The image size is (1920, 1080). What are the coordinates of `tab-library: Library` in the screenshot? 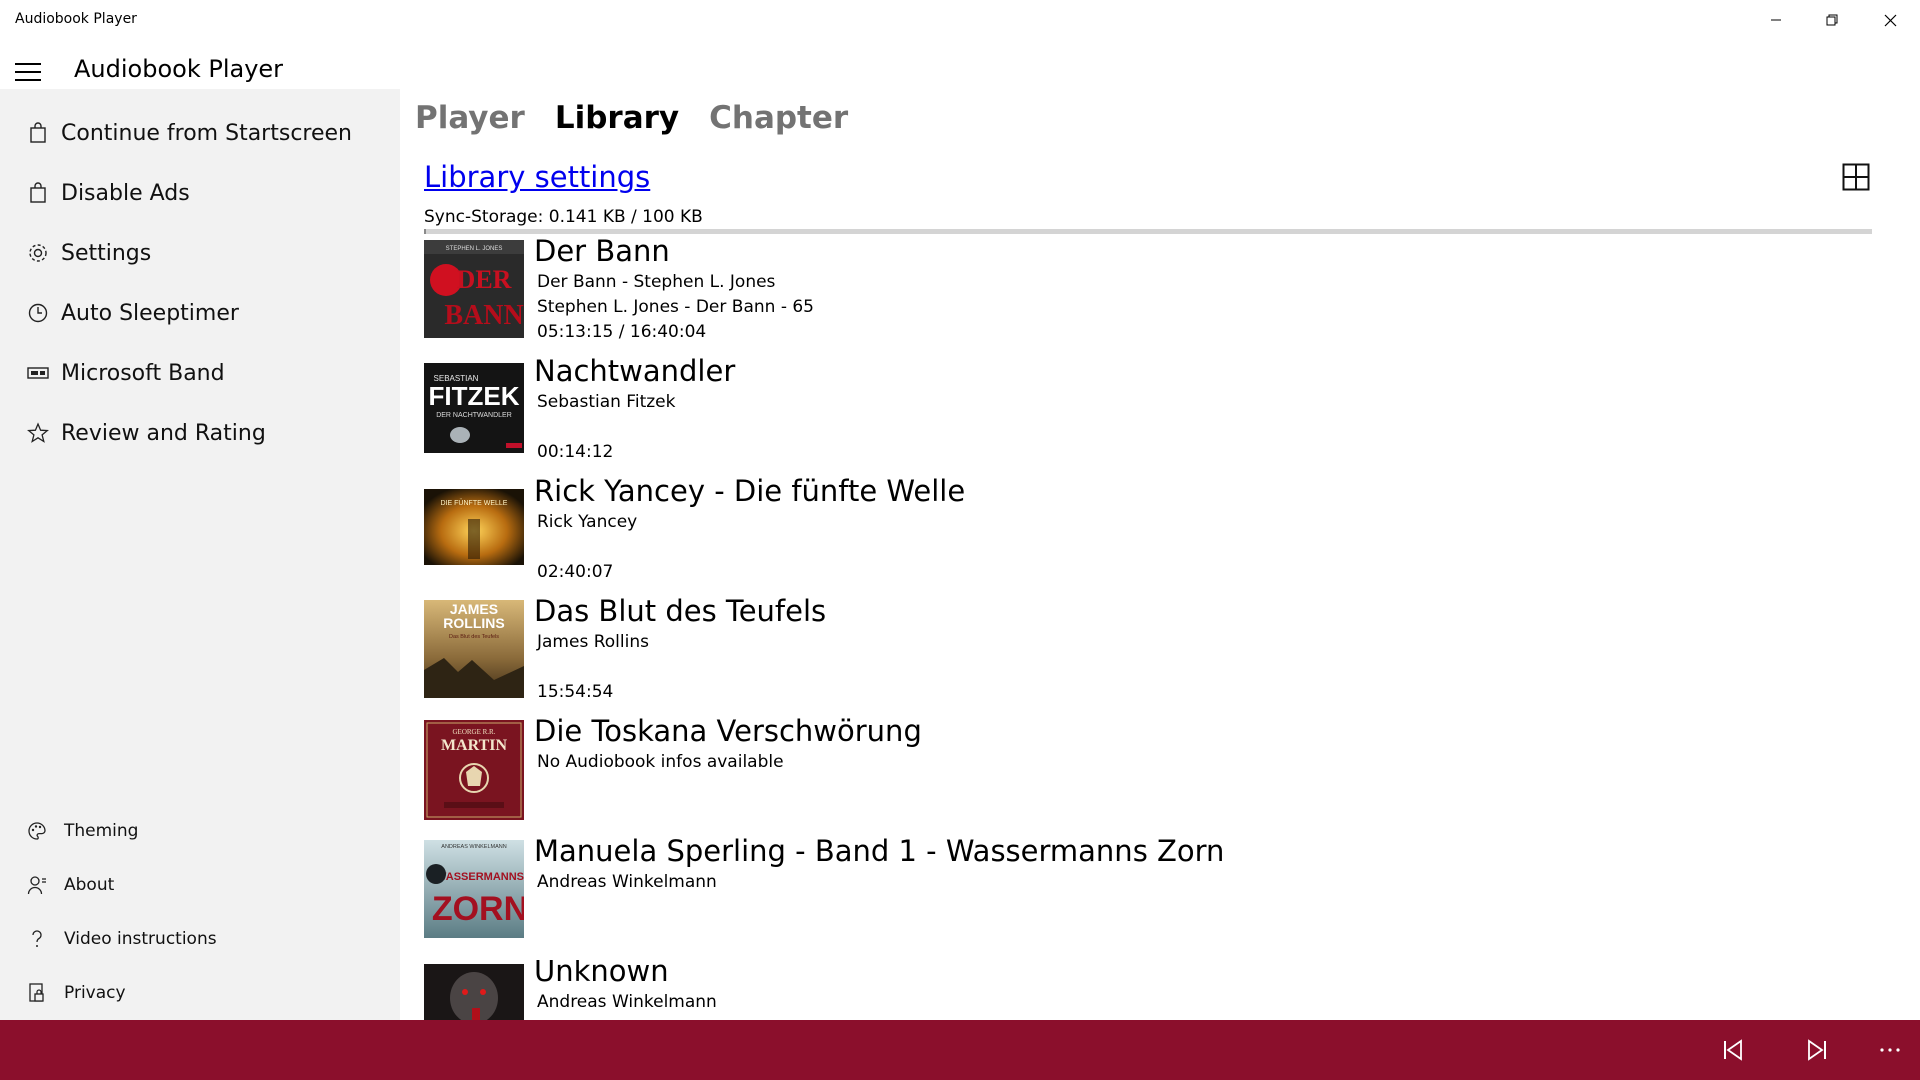 It's located at (617, 122).